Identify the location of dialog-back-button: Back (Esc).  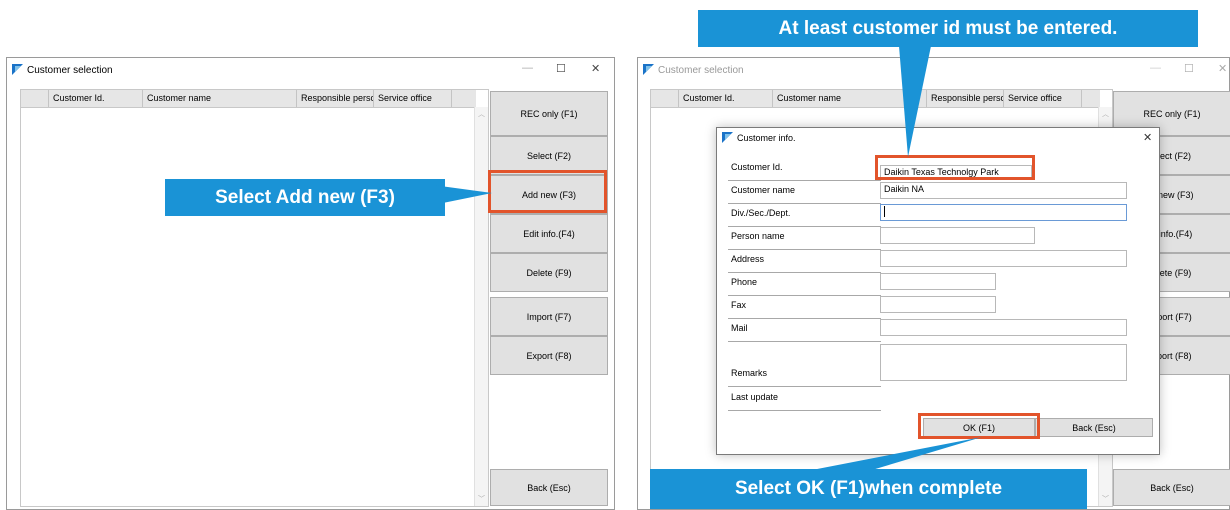
(1094, 427).